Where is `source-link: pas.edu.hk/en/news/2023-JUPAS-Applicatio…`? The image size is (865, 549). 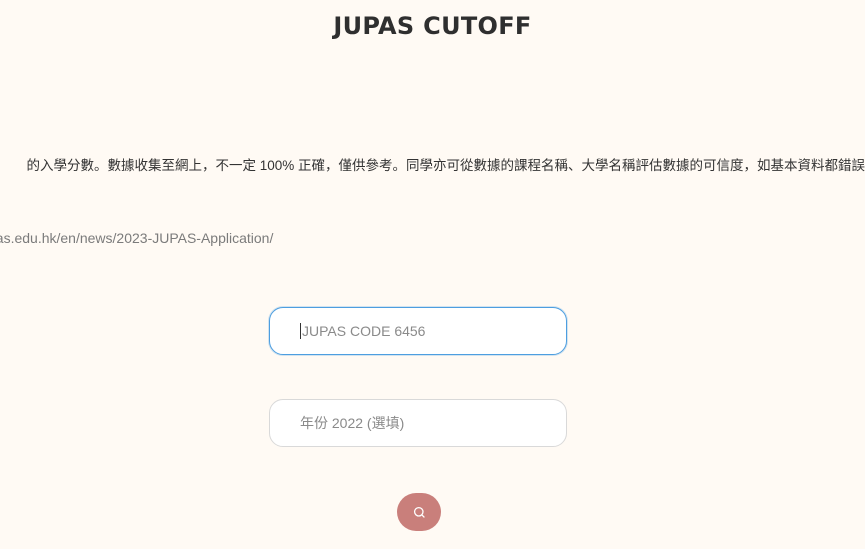 source-link: pas.edu.hk/en/news/2023-JUPAS-Applicatio… is located at coordinates (136, 238).